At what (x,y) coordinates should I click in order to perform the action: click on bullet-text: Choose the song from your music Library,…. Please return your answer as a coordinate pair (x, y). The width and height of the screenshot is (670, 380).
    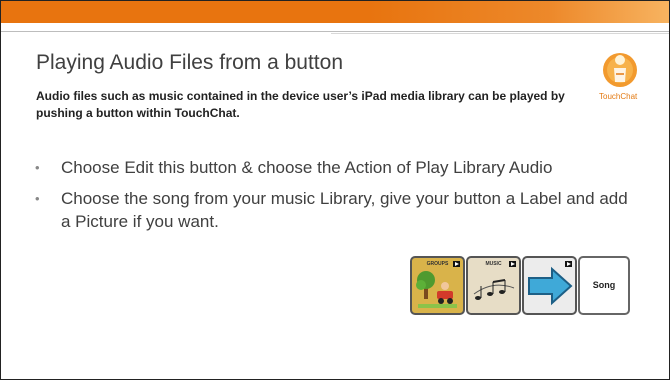
    Looking at the image, I should click on (344, 210).